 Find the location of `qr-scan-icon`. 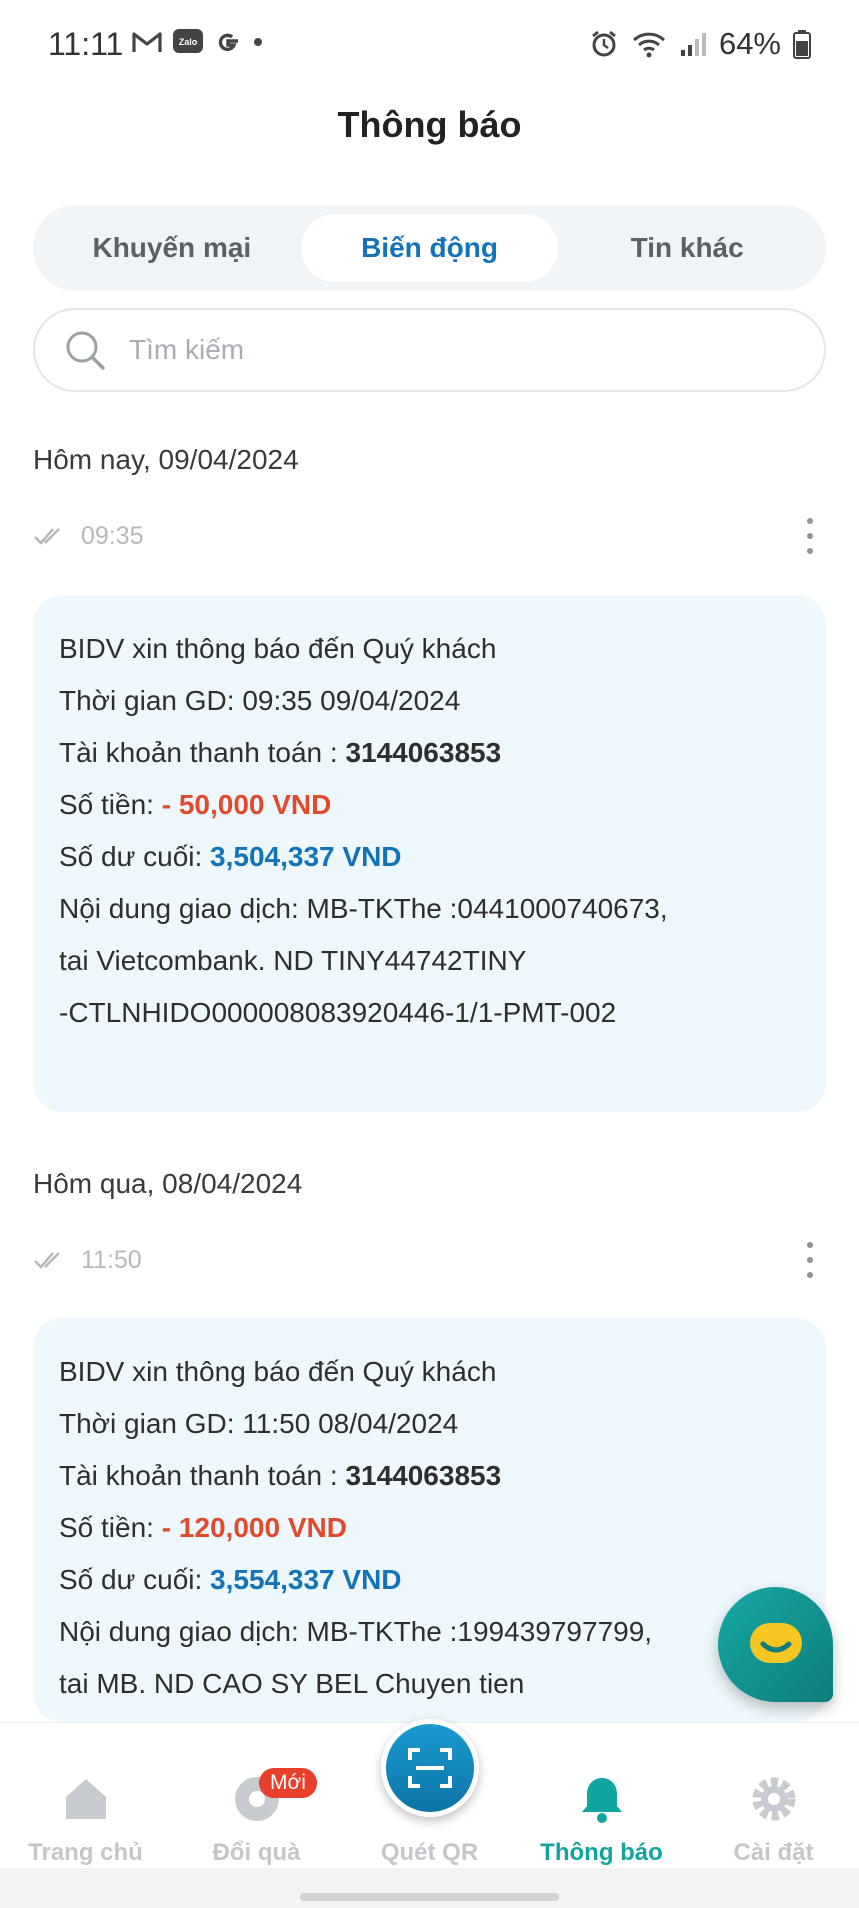

qr-scan-icon is located at coordinates (430, 1768).